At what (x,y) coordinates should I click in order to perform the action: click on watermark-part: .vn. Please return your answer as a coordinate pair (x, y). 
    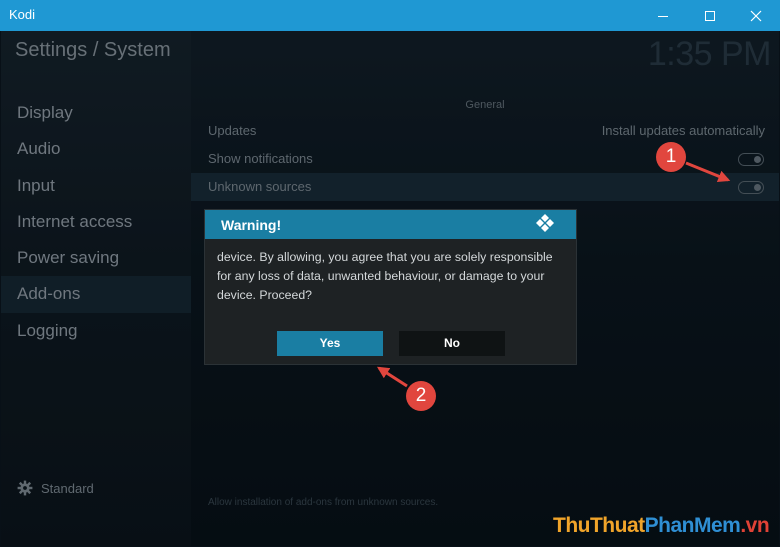
    Looking at the image, I should click on (755, 525).